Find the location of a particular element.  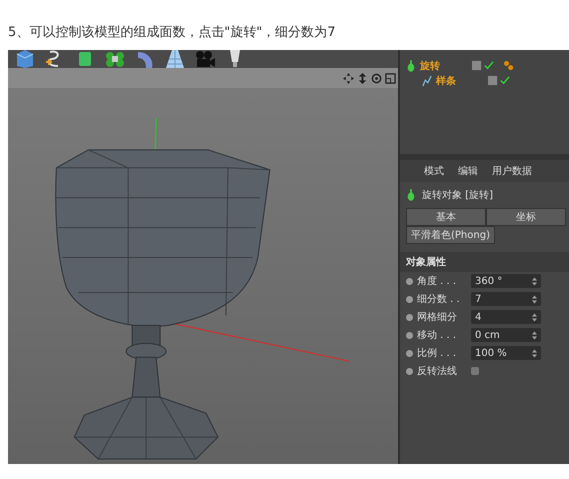

number-field: 100 % is located at coordinates (506, 353).